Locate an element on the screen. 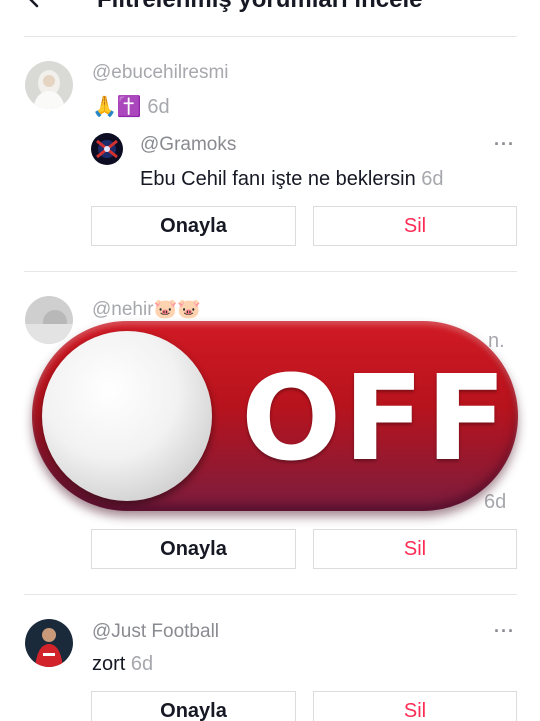  toggle-label: OFF is located at coordinates (375, 418).